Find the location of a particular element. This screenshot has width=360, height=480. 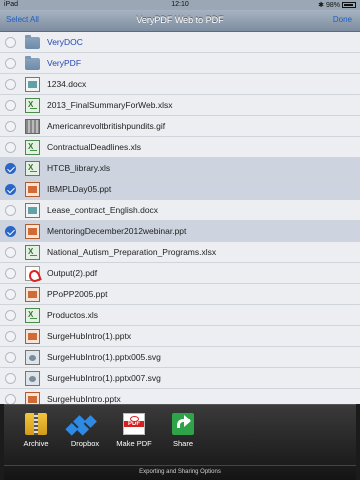

dropbox-icon is located at coordinates (85, 424).